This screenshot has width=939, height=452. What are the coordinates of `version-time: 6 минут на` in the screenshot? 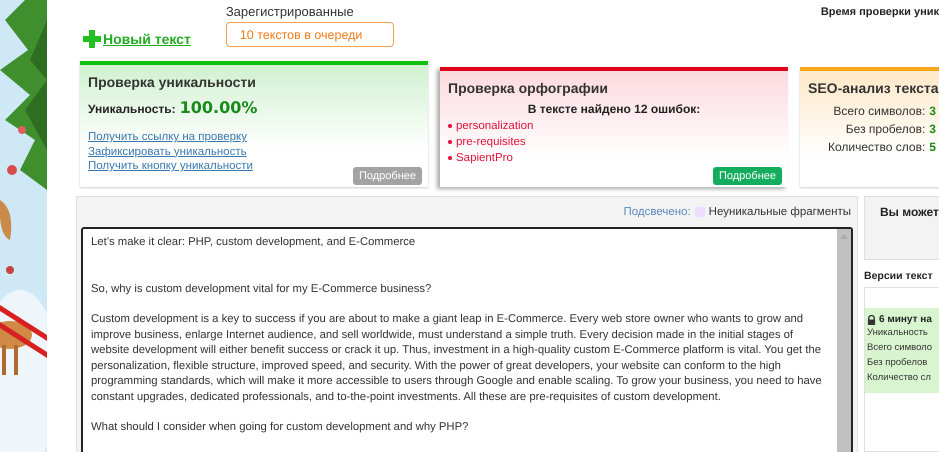 It's located at (905, 319).